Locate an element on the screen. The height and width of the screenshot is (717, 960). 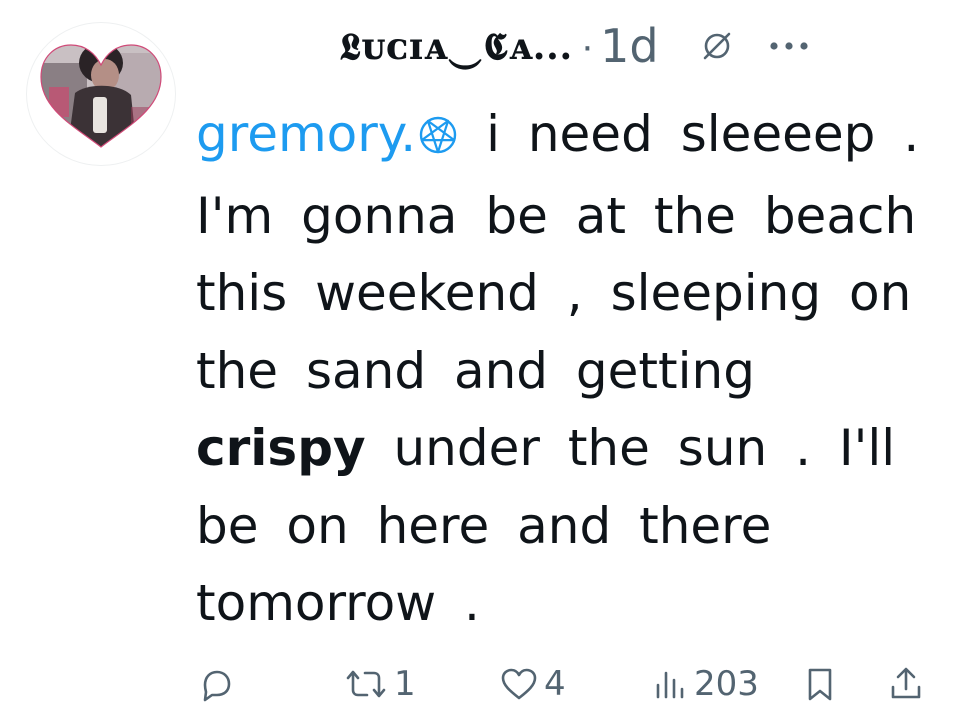
avatar is located at coordinates (101, 94).